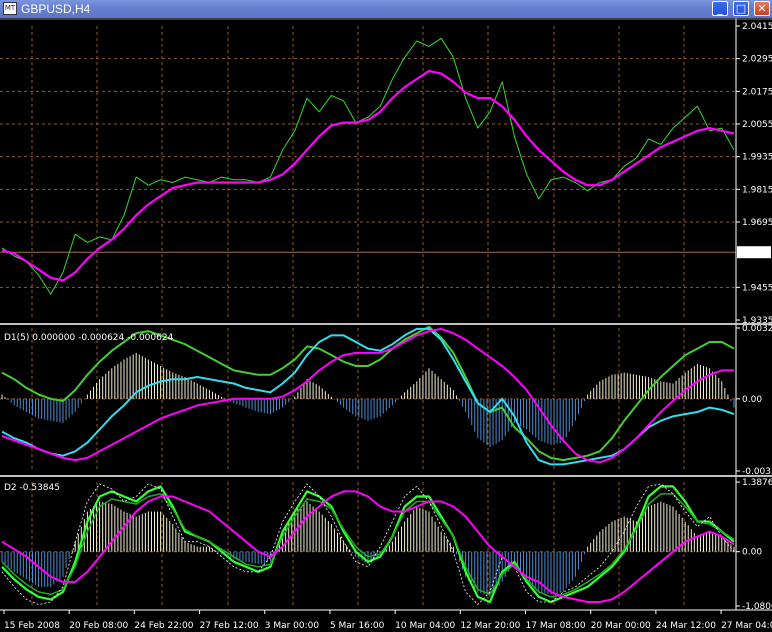 The image size is (772, 632). Describe the element at coordinates (757, 92) in the screenshot. I see `y-tick-label: 2.0175` at that location.